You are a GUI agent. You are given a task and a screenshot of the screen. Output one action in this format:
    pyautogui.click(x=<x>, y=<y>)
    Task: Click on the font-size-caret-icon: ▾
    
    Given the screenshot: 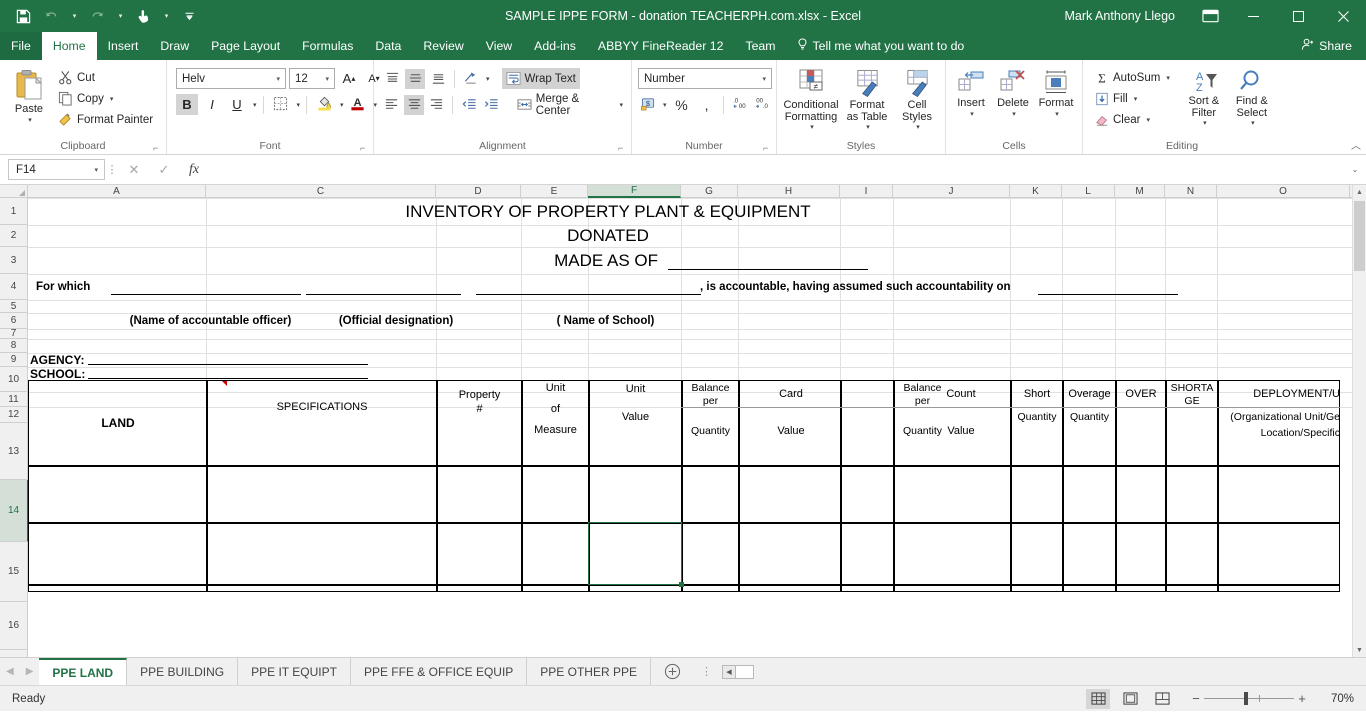 What is the action you would take?
    pyautogui.click(x=327, y=79)
    